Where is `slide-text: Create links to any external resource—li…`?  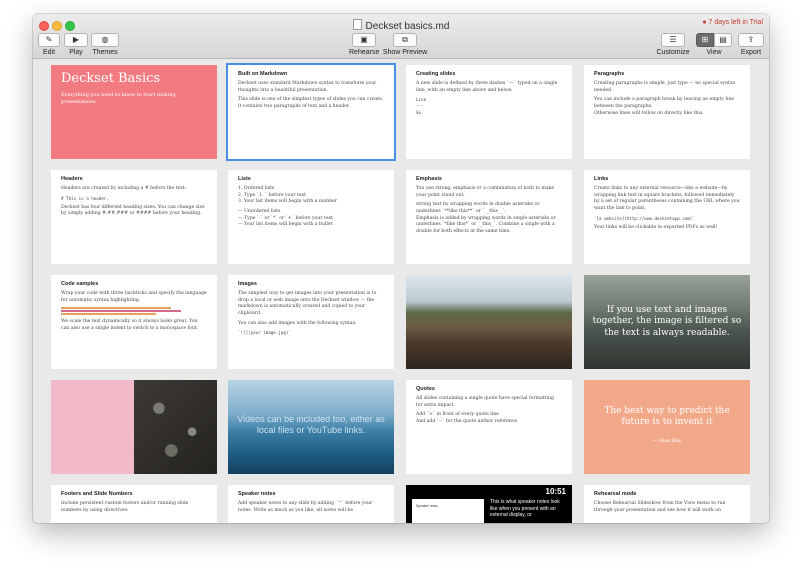 slide-text: Create links to any external resource—li… is located at coordinates (667, 198).